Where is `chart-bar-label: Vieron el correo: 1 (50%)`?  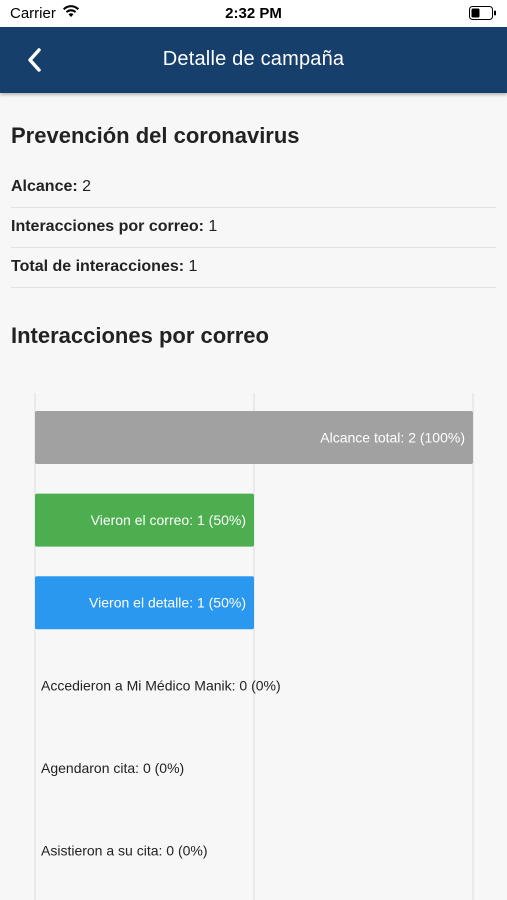
chart-bar-label: Vieron el correo: 1 (50%) is located at coordinates (168, 520).